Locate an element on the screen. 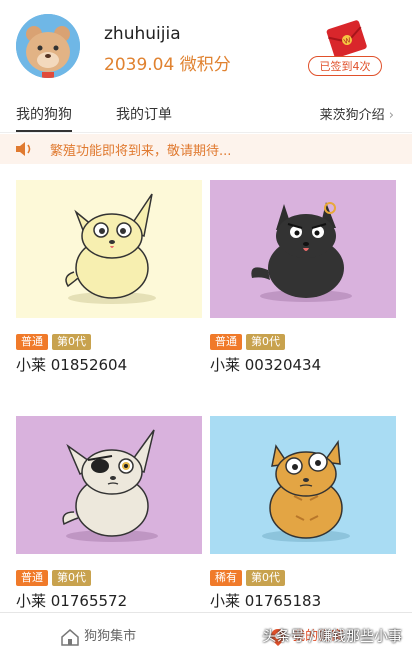 This screenshot has height=661, width=412. intro-link-label: 莱茨狗介绍 is located at coordinates (352, 115).